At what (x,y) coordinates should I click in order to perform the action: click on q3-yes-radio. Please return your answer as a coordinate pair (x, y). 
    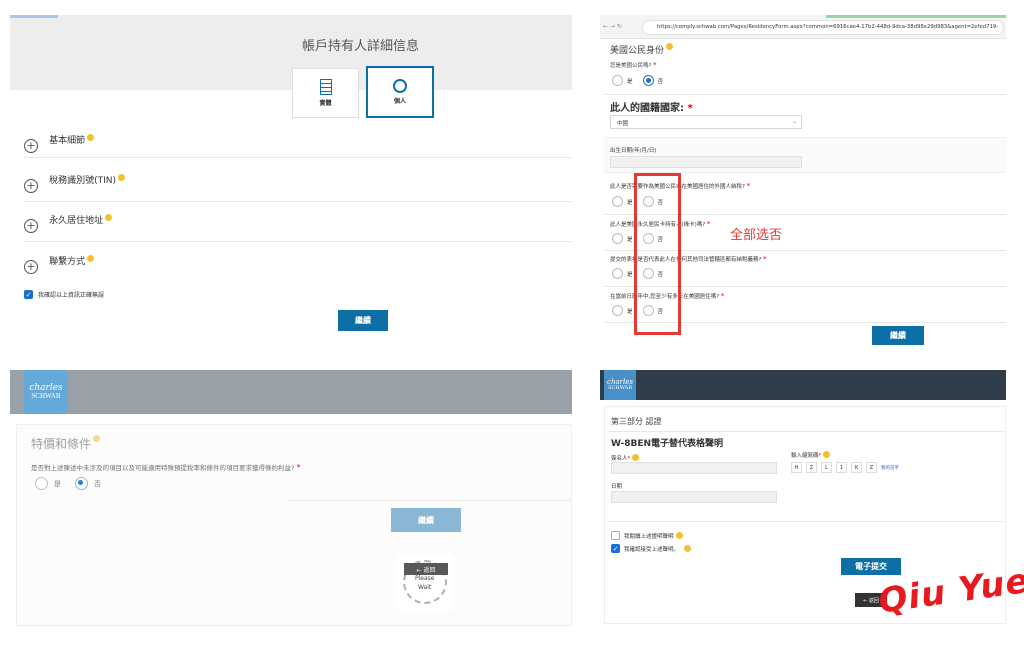
    Looking at the image, I should click on (617, 273).